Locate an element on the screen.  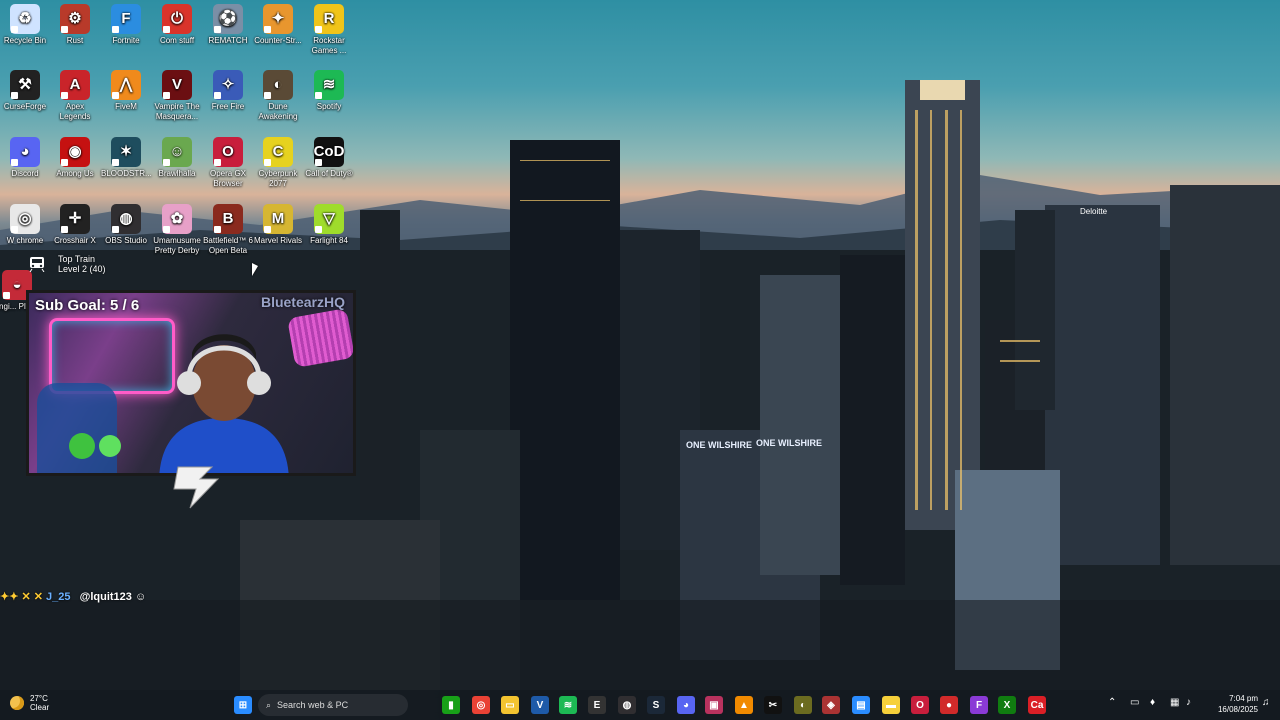
opera-gx-icon: O is located at coordinates (228, 152).